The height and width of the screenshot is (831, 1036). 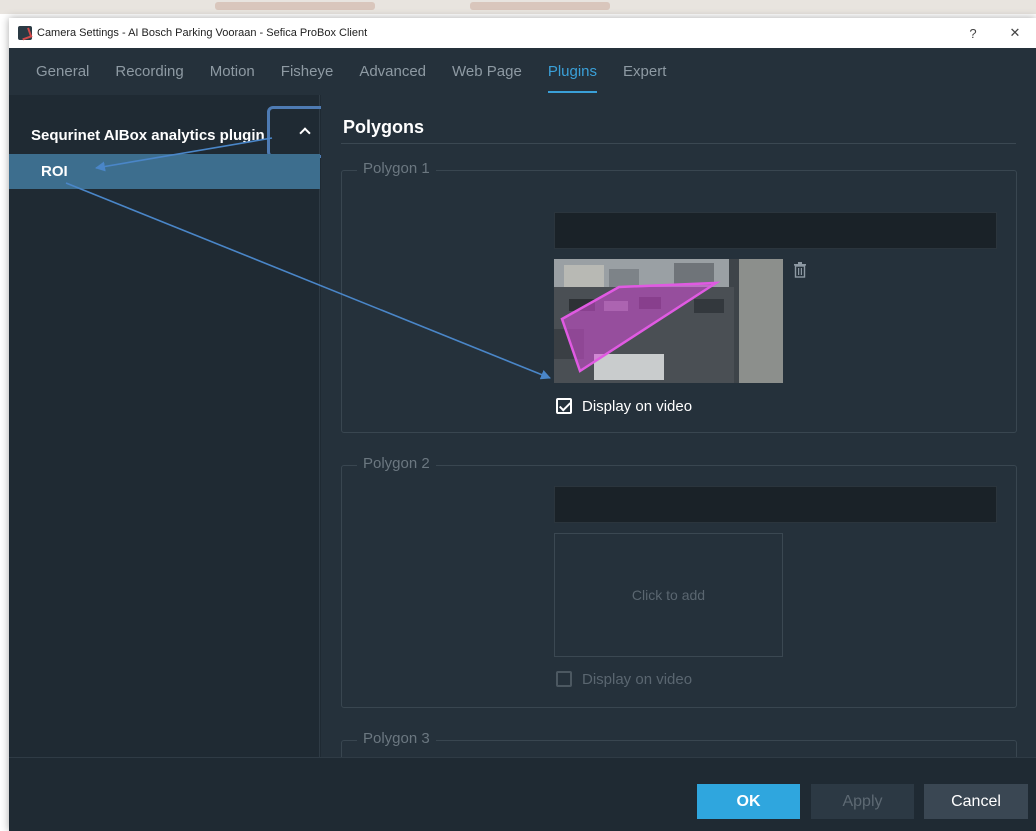 What do you see at coordinates (487, 71) in the screenshot?
I see `tab-web-page: Web Page` at bounding box center [487, 71].